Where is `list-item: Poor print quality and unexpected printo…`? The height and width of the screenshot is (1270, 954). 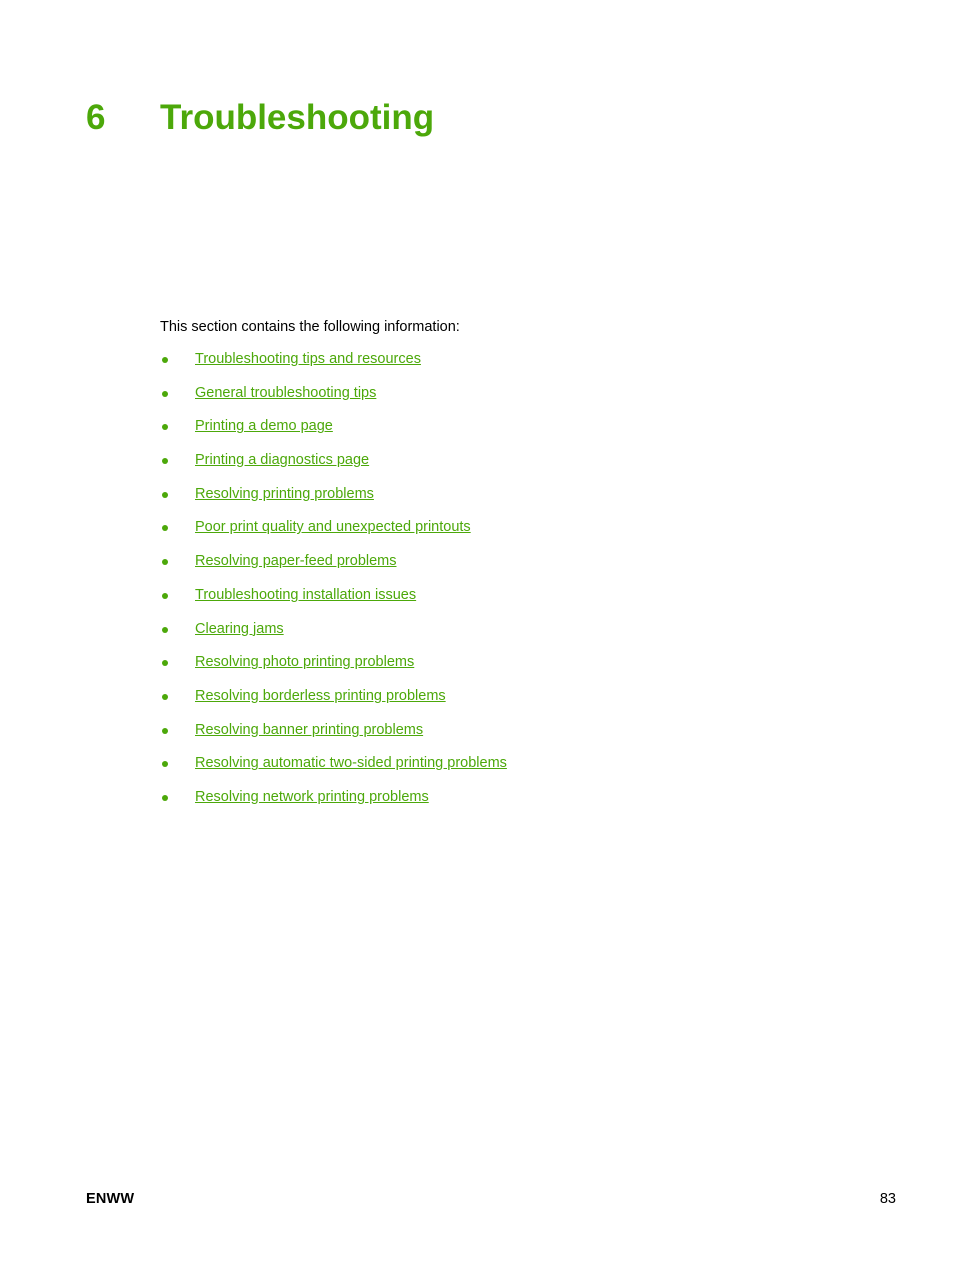
list-item: Poor print quality and unexpected printo… is located at coordinates (520, 535).